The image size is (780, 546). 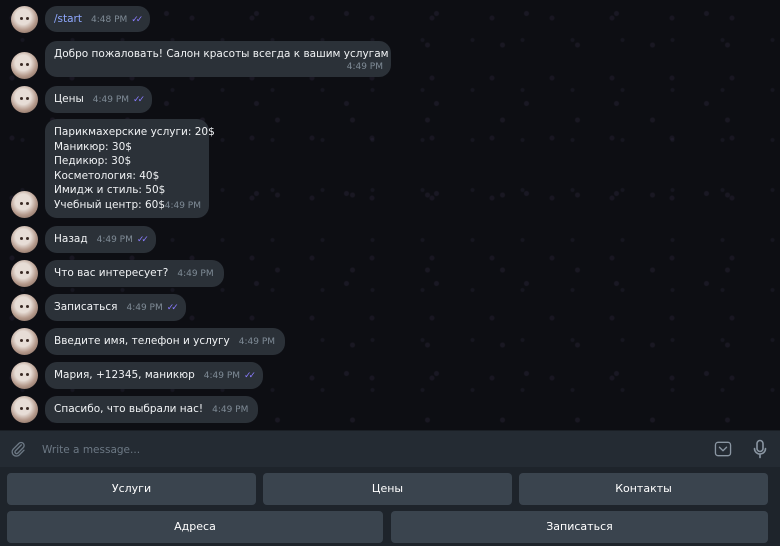 What do you see at coordinates (387, 489) in the screenshot?
I see `keyboard-button-prices: Цены` at bounding box center [387, 489].